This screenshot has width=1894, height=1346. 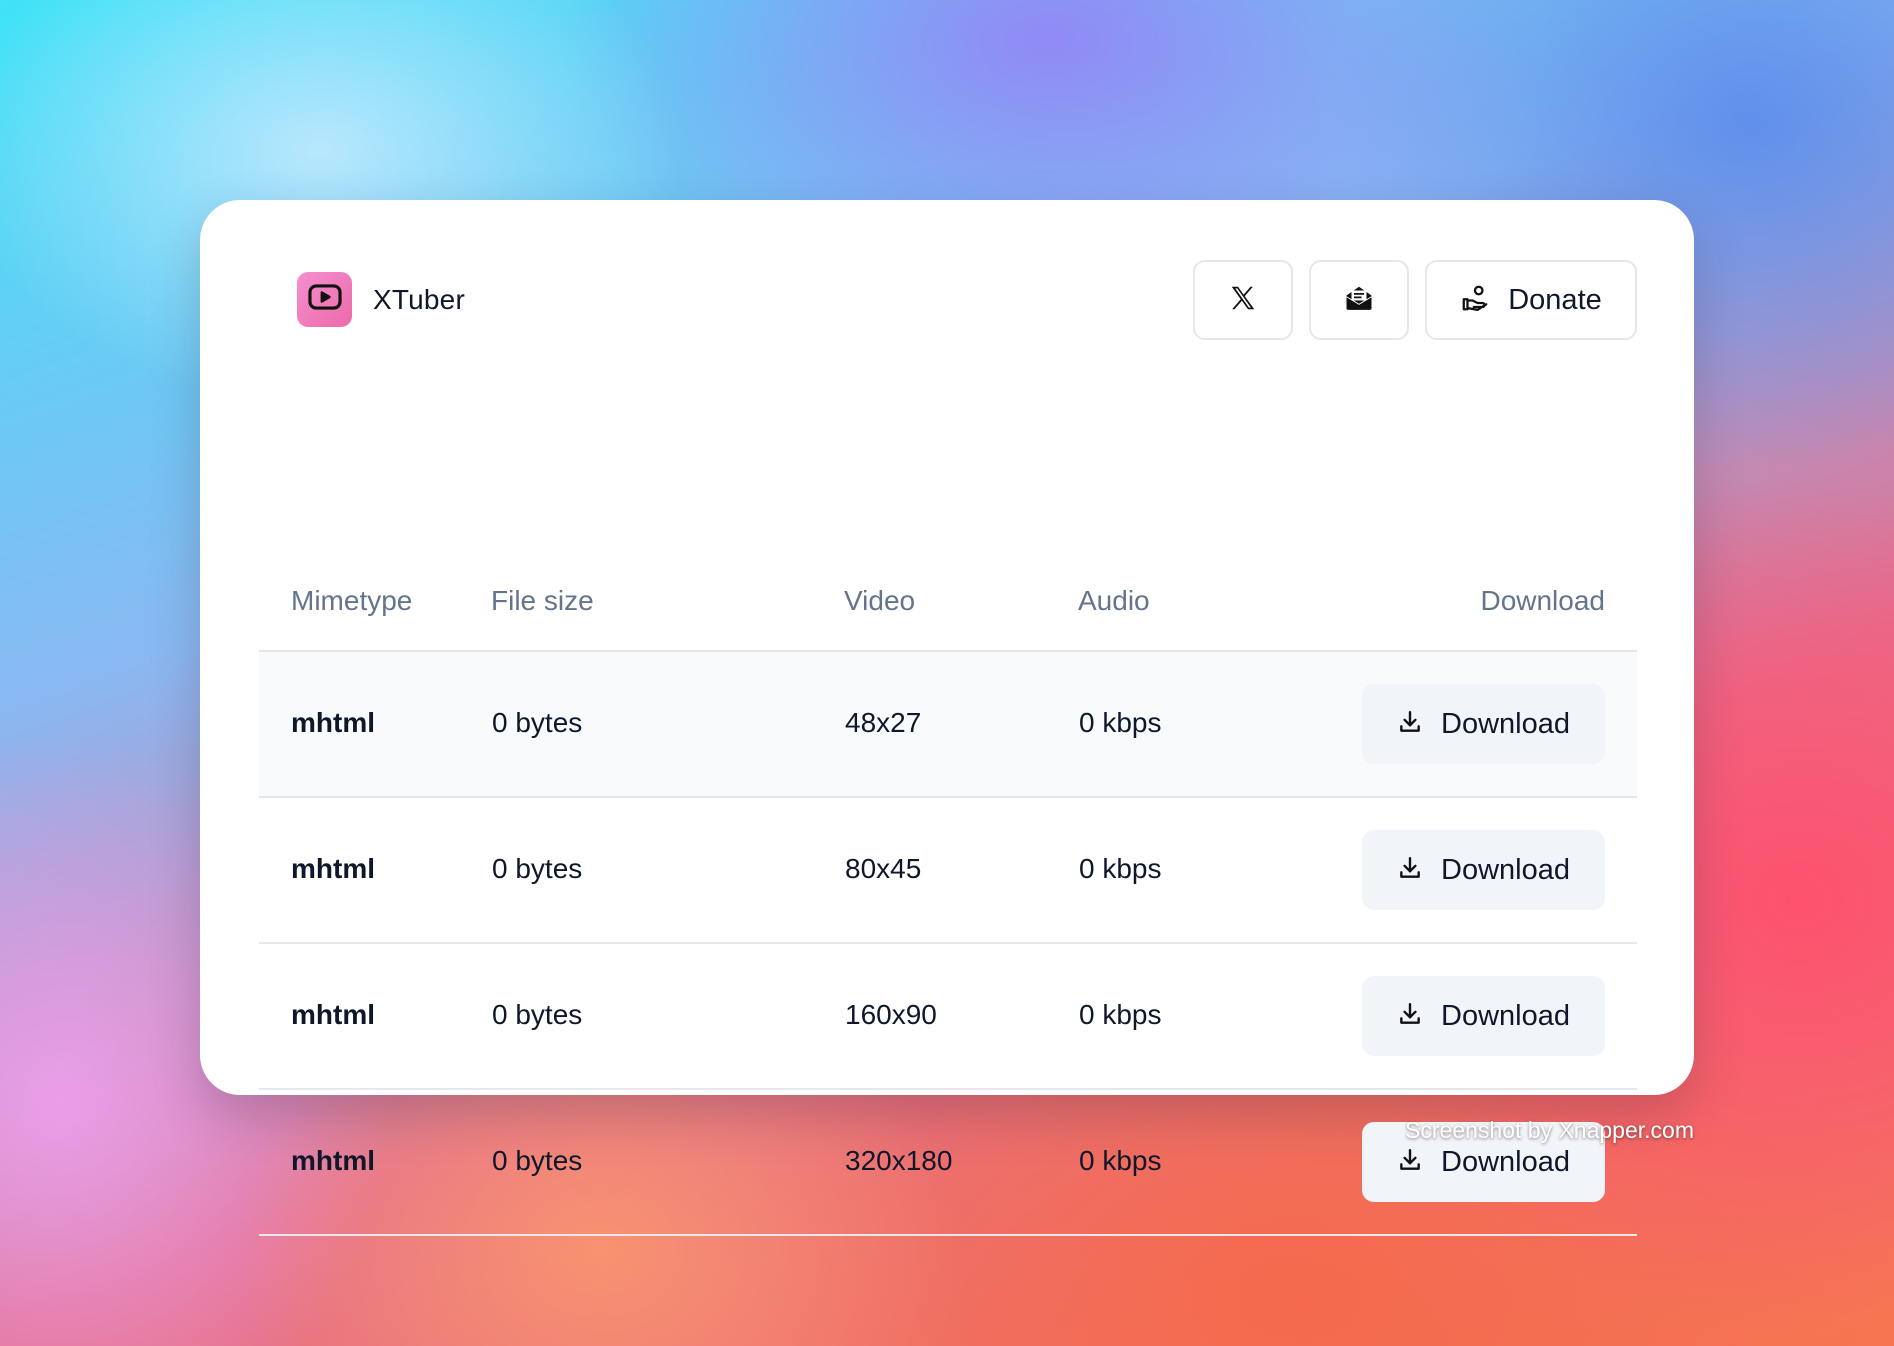 What do you see at coordinates (1542, 600) in the screenshot?
I see `column-header-download: Download` at bounding box center [1542, 600].